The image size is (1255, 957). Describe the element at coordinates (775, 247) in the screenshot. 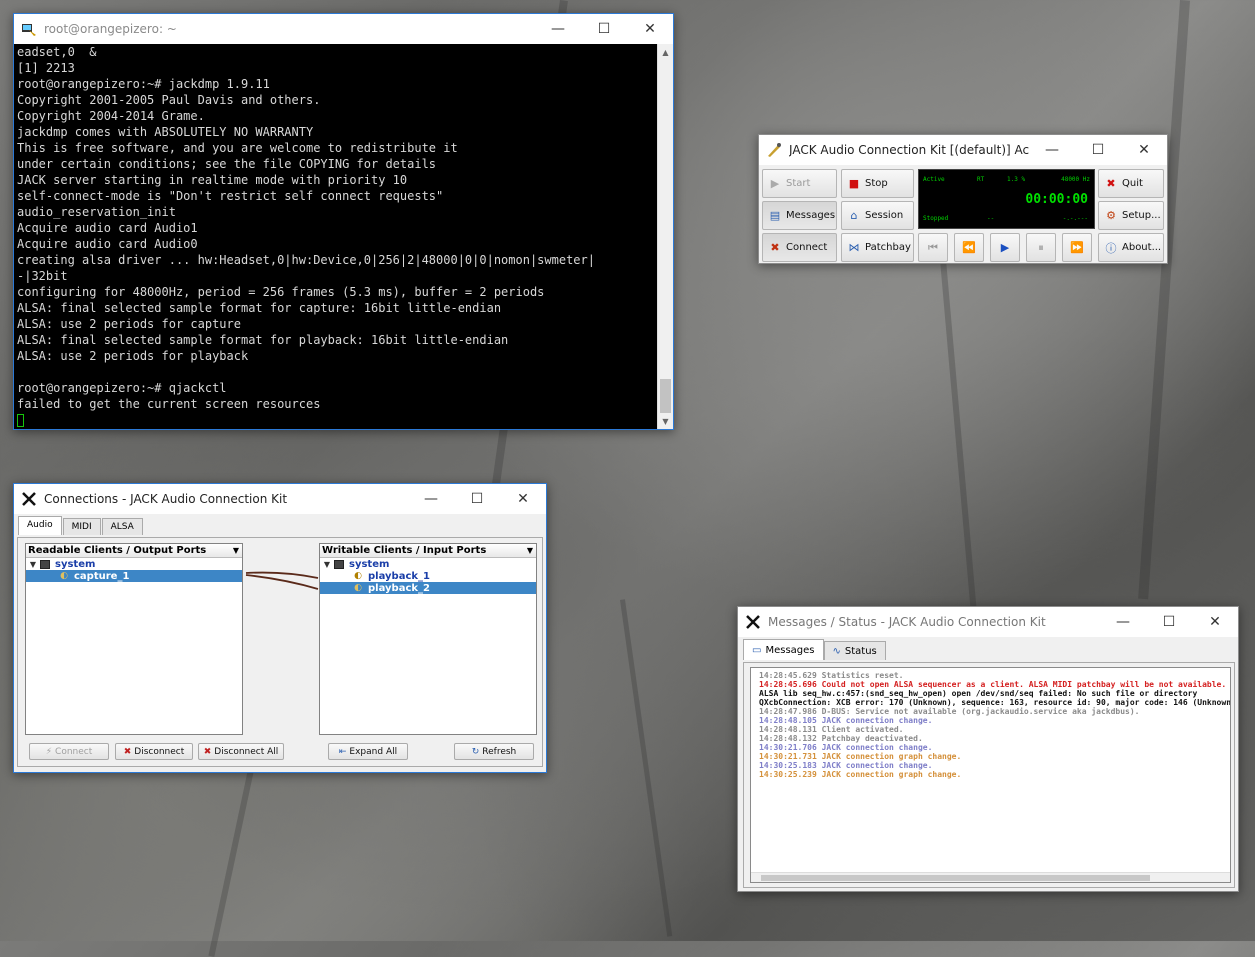

I see `connect-icon: ✖` at that location.